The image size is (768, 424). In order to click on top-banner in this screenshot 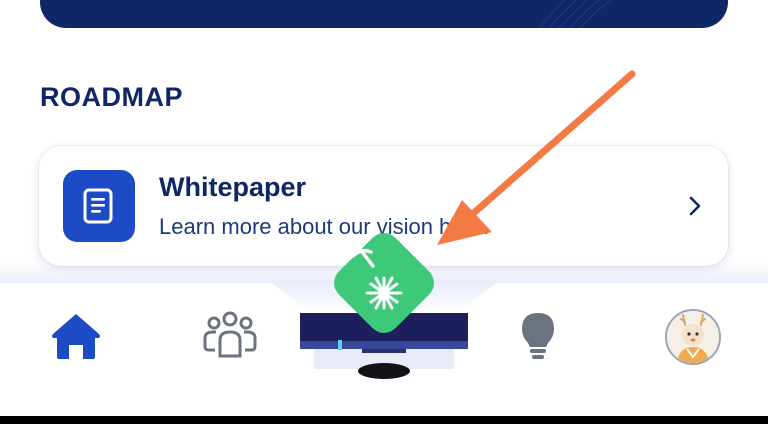, I will do `click(384, 14)`.